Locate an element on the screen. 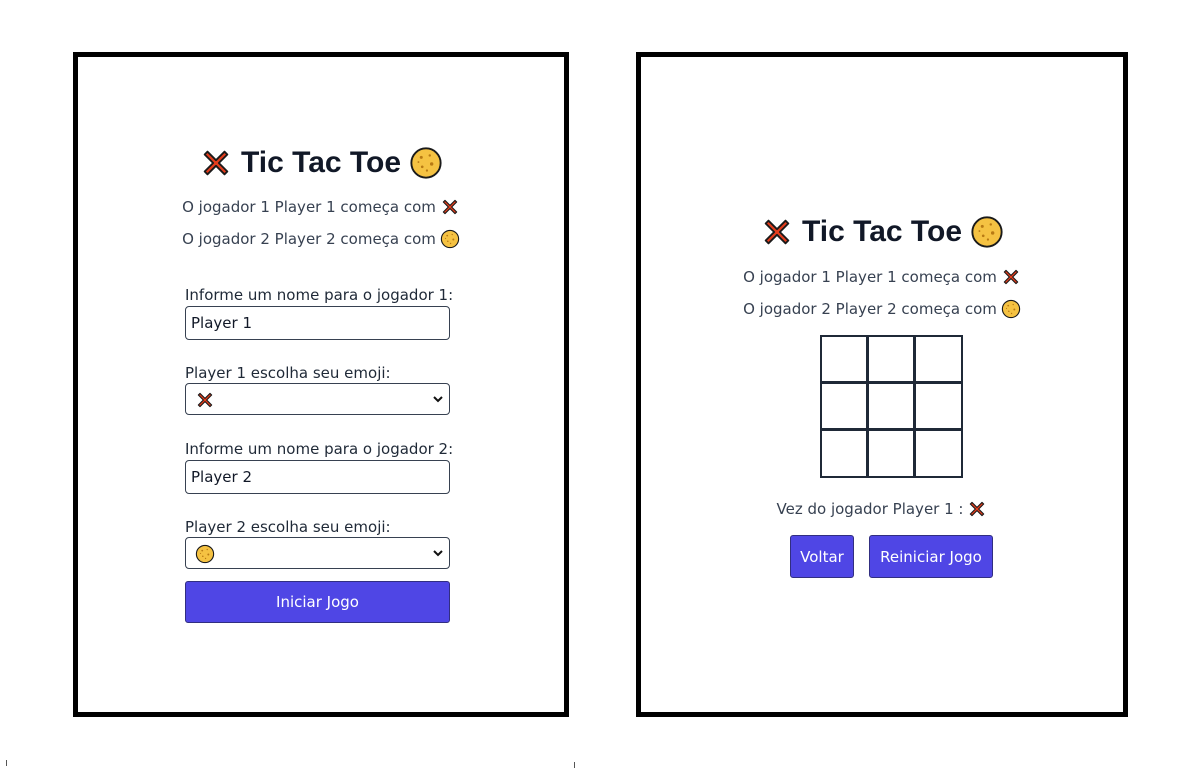 Image resolution: width=1200 pixels, height=768 pixels. game-board is located at coordinates (891, 406).